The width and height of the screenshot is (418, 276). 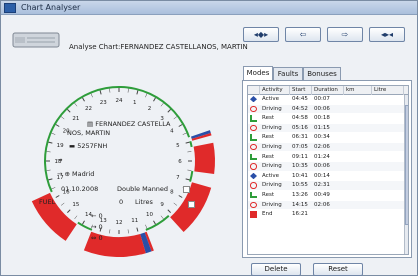 I want to click on duration-cell: 01:24, so click(x=322, y=156).